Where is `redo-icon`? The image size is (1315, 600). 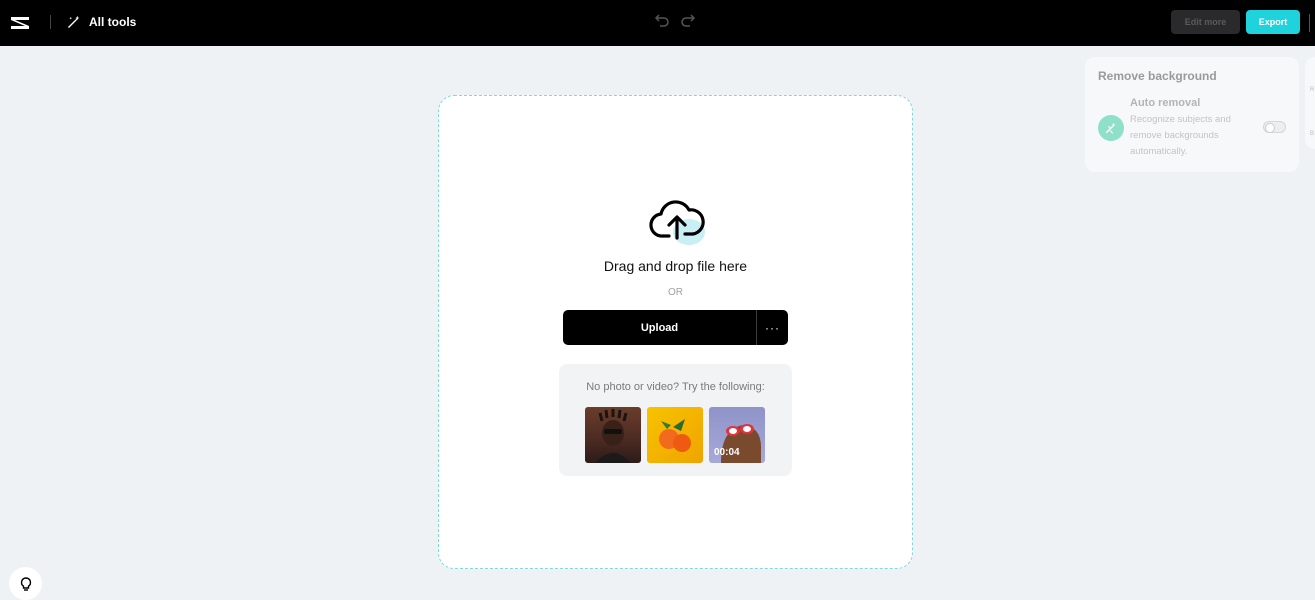
redo-icon is located at coordinates (688, 20).